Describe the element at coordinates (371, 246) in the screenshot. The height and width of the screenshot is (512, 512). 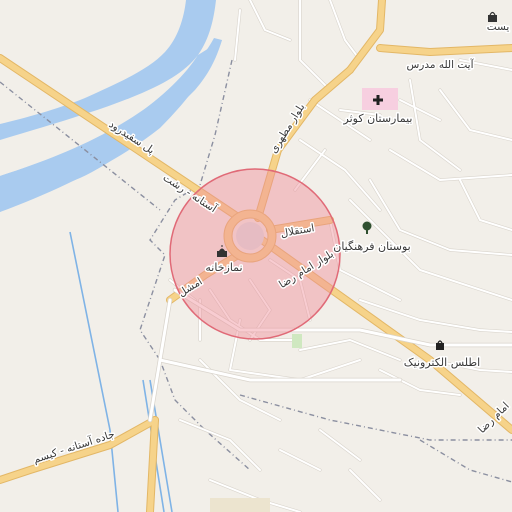
I see `poi-park-label: بوستان فرهنگیان` at that location.